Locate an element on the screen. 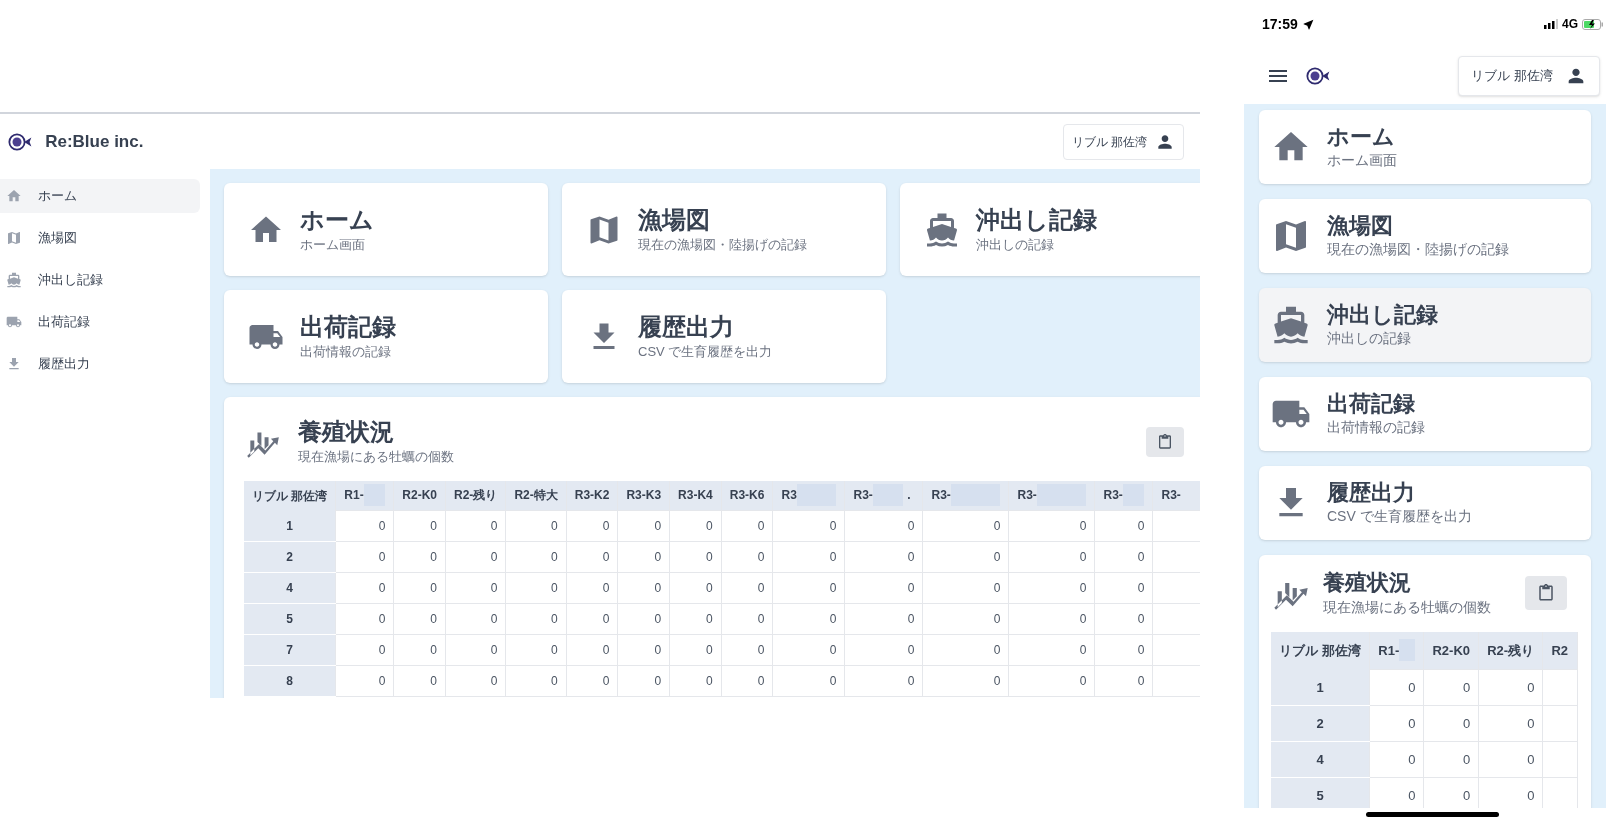 The height and width of the screenshot is (827, 1622). truck-icon is located at coordinates (14, 322).